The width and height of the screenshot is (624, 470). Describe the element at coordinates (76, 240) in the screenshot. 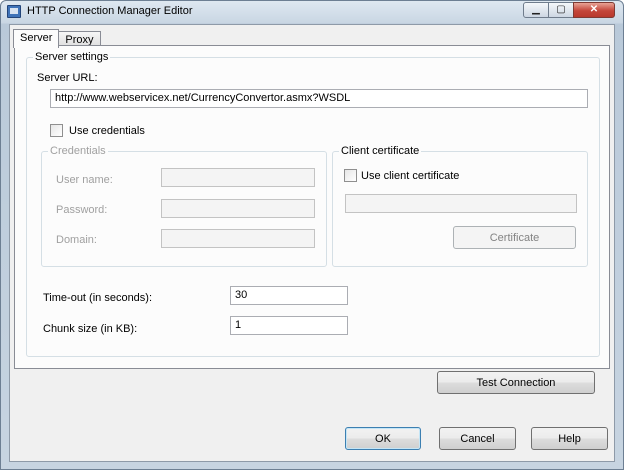

I see `domain-label: Domain:` at that location.